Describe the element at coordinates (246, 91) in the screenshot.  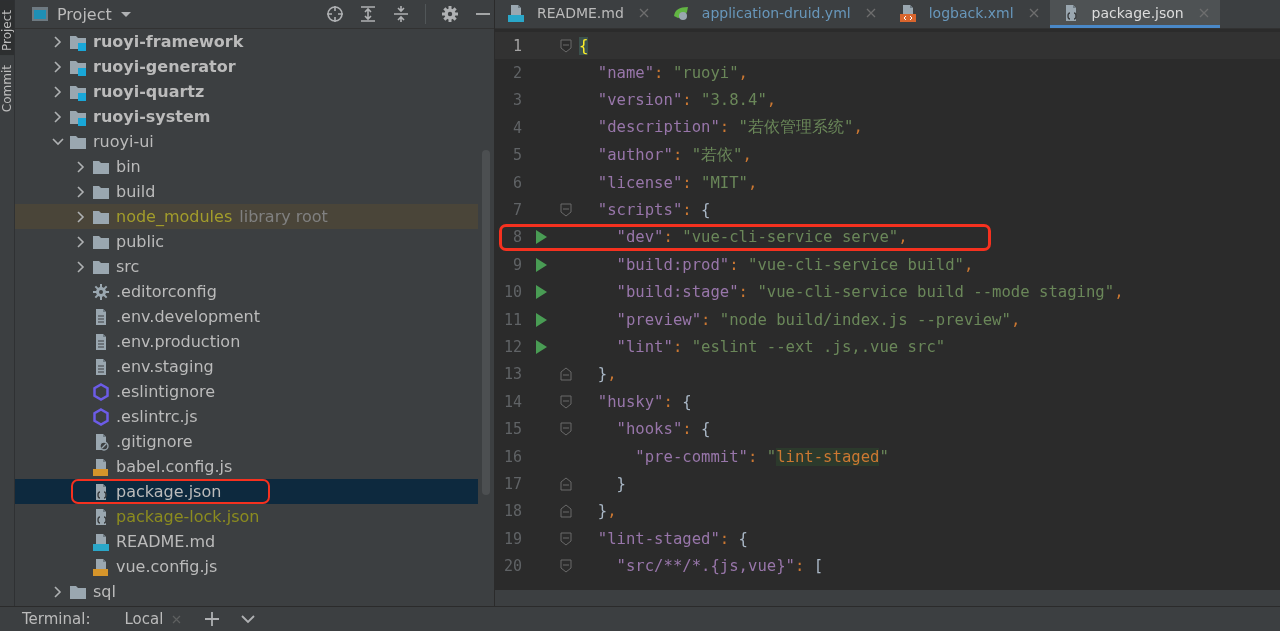
I see `tree-item: ruoyi-quartz` at that location.